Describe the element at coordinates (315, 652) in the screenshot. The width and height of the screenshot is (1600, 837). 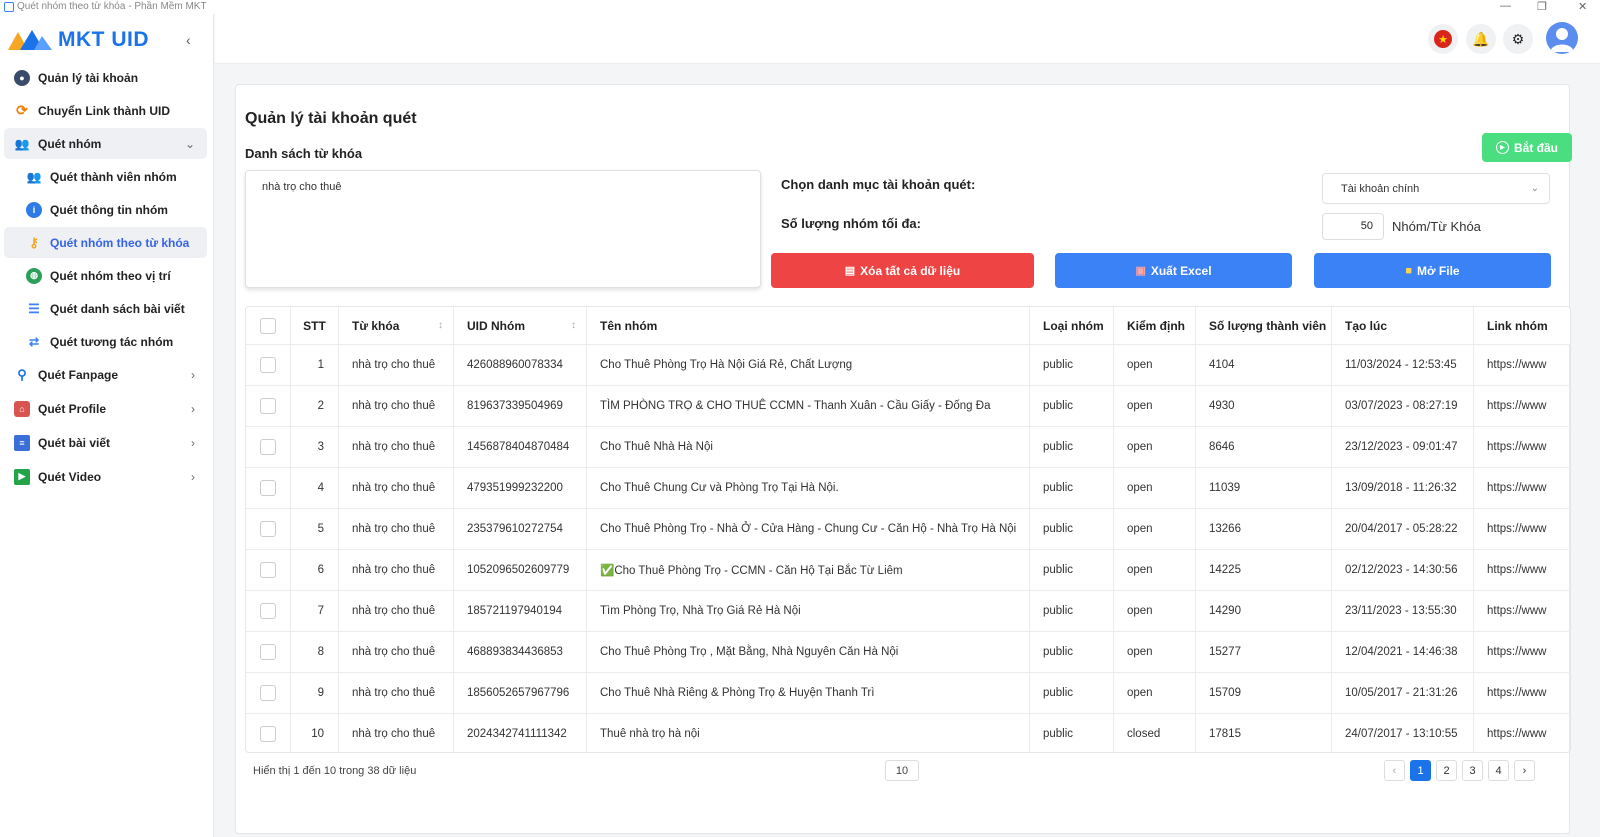
I see `cell-stt: 8` at that location.